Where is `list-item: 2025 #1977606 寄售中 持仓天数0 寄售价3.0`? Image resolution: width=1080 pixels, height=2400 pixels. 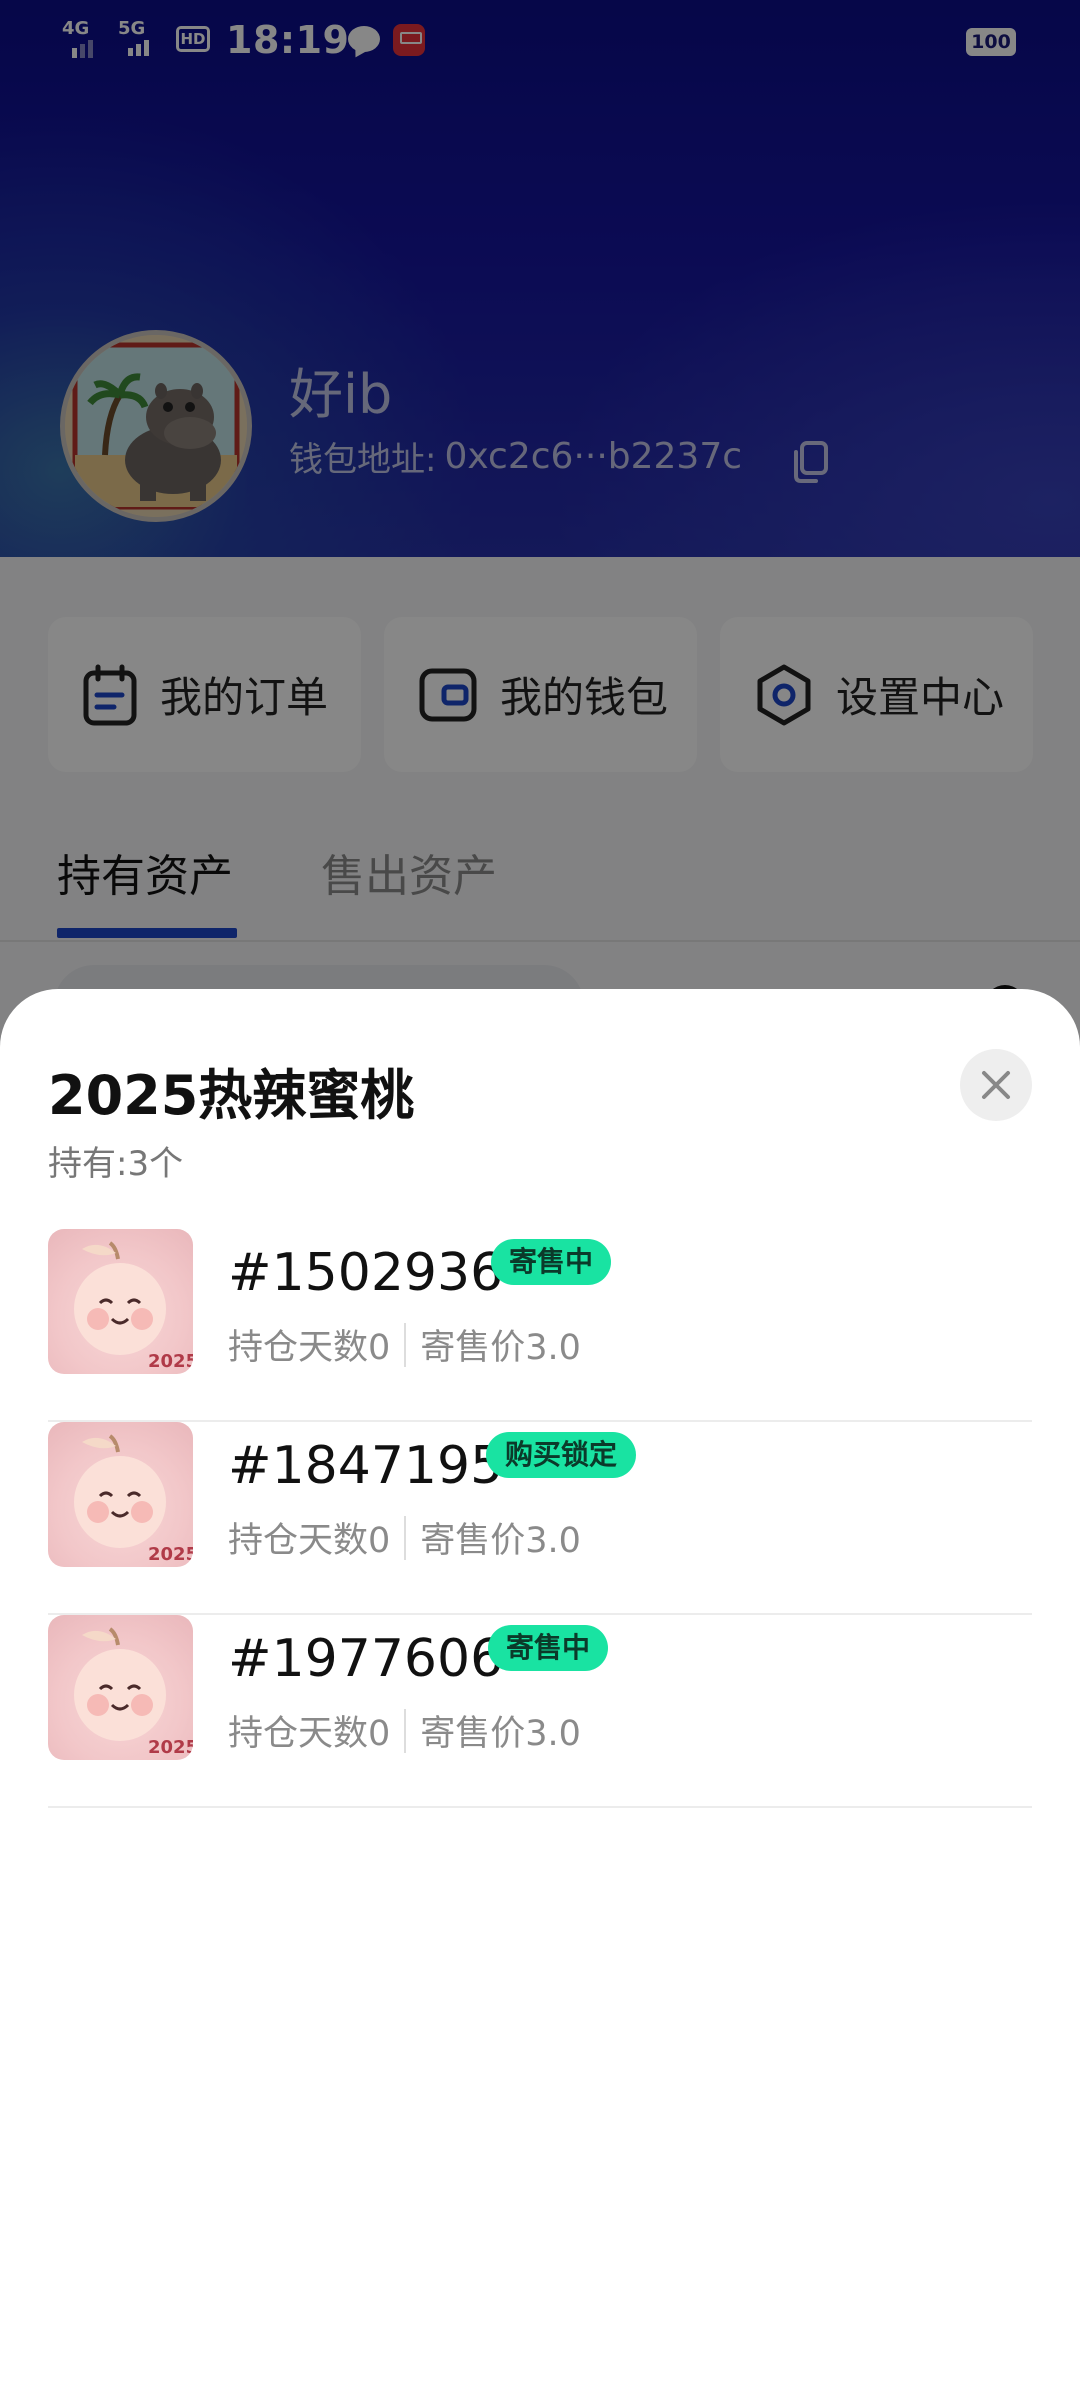
list-item: 2025 #1977606 寄售中 持仓天数0 寄售价3.0 is located at coordinates (540, 1711).